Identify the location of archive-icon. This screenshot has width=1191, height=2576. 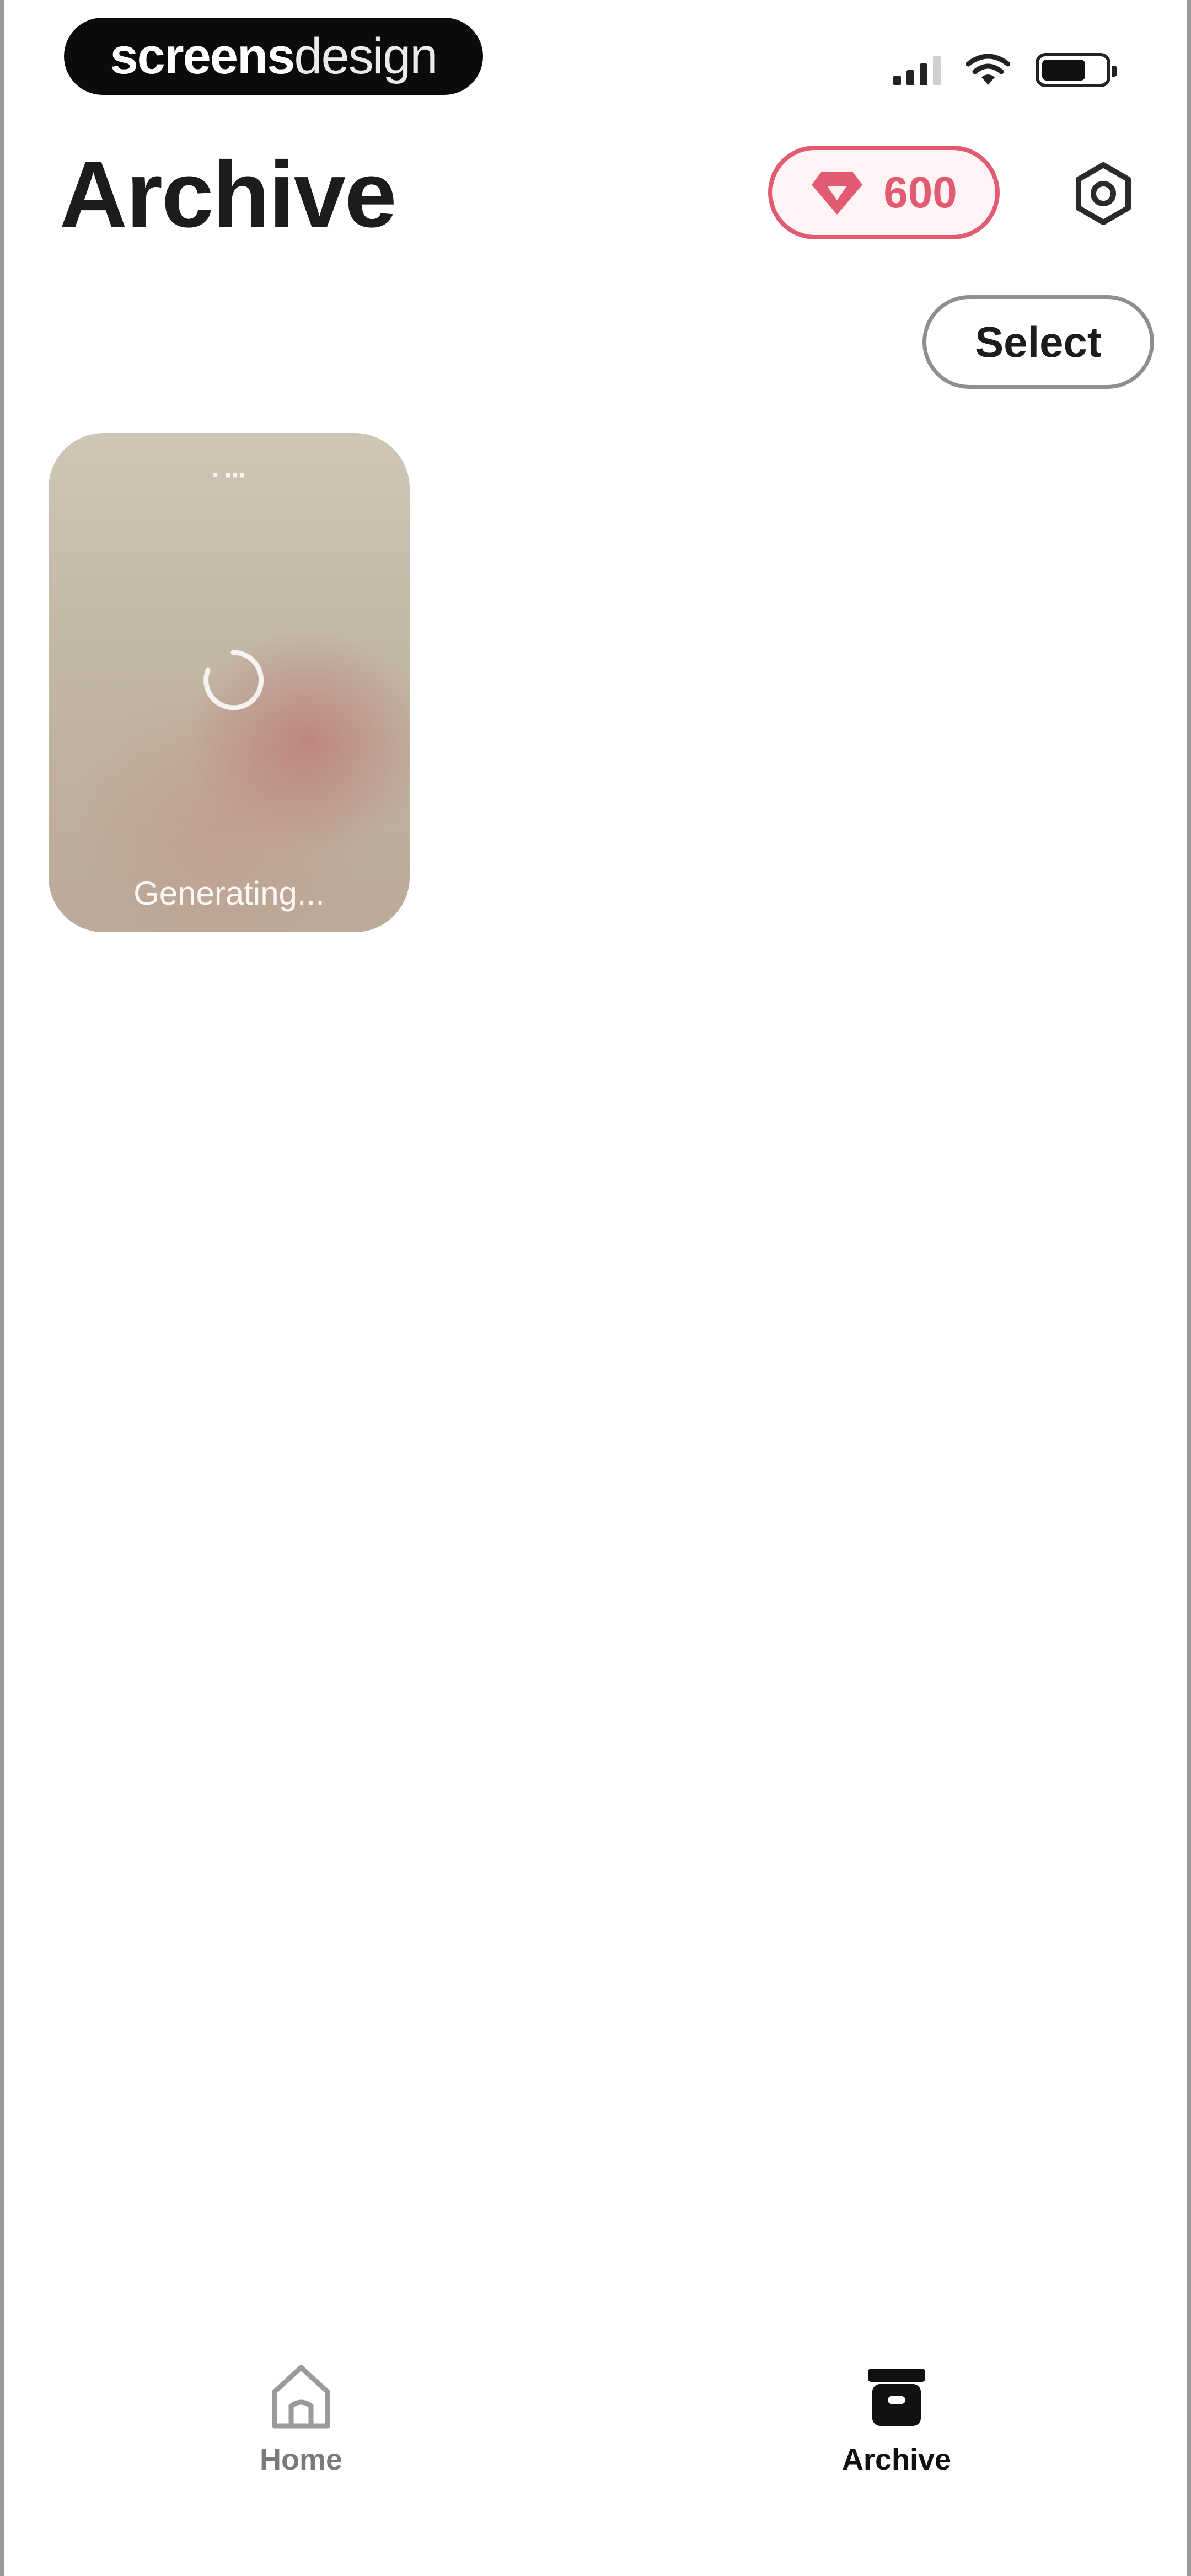
(896, 2397).